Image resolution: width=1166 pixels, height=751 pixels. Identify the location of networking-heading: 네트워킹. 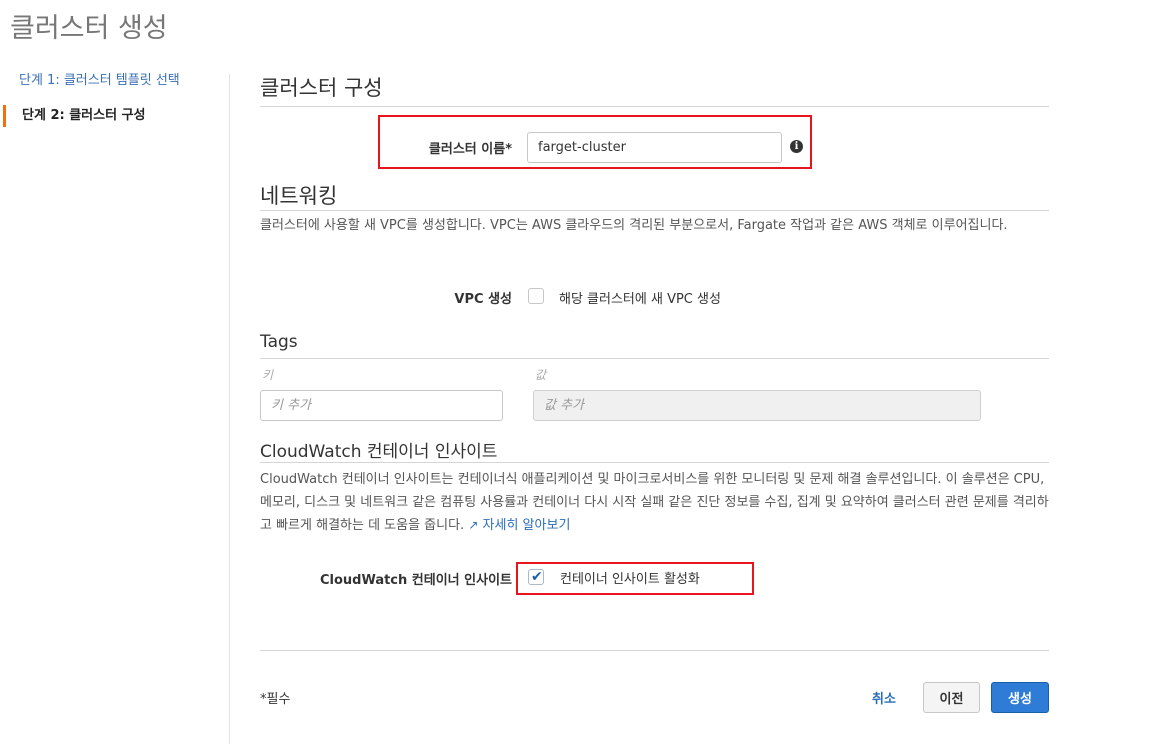
(299, 196).